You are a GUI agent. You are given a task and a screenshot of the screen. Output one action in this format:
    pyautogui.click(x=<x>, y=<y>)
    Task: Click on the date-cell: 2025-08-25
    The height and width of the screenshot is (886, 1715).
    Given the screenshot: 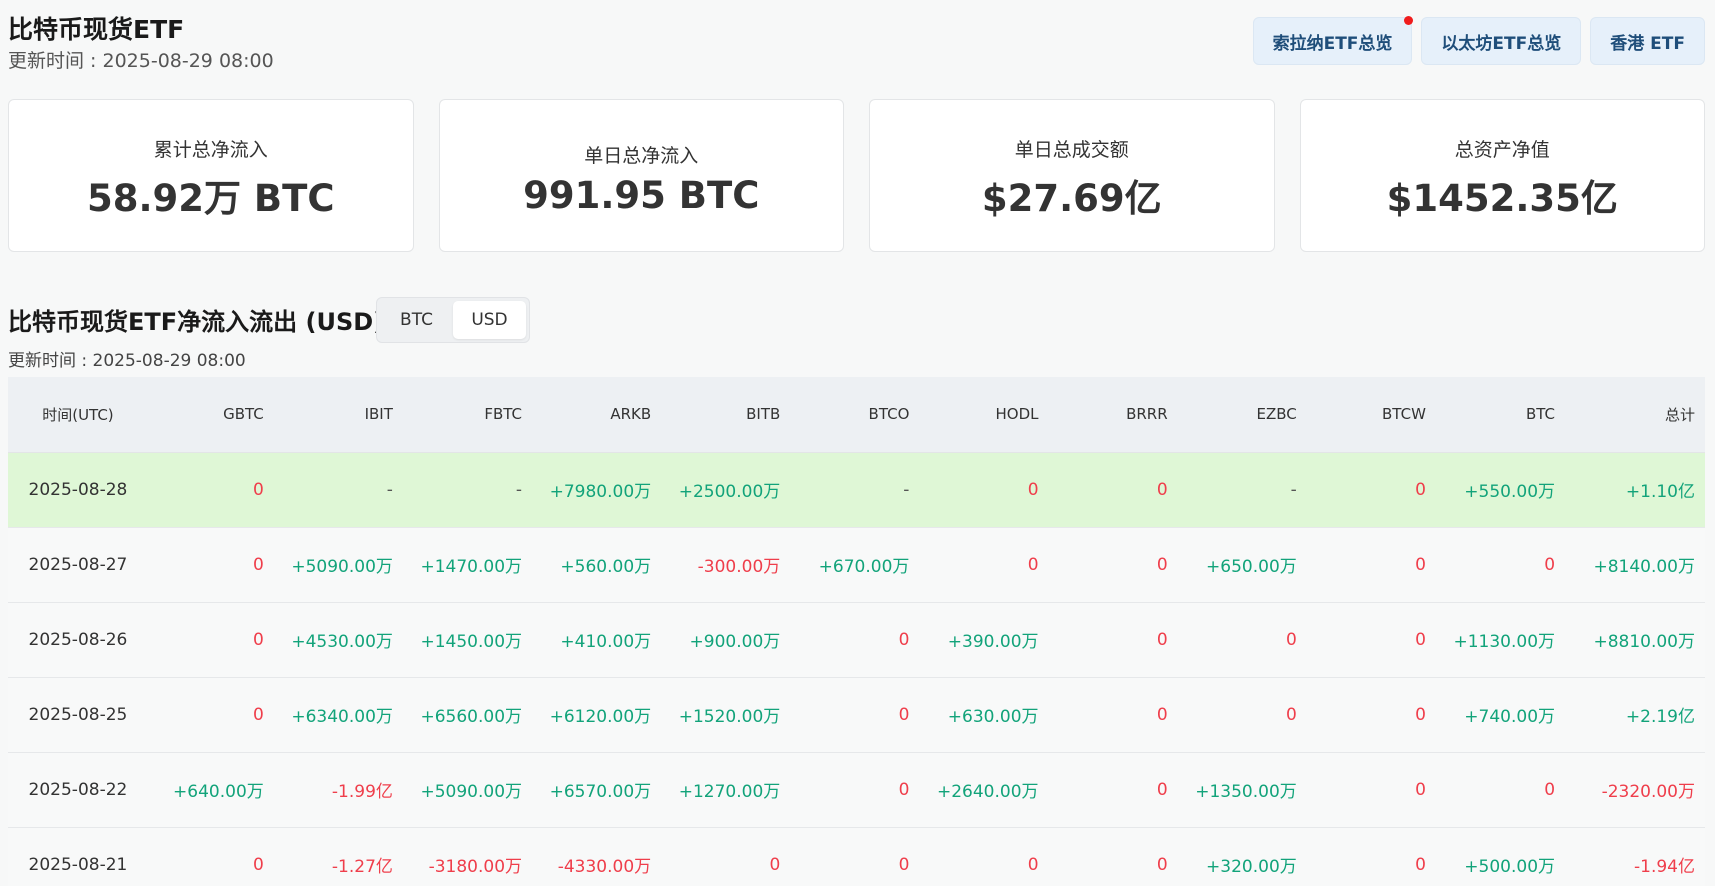 What is the action you would take?
    pyautogui.click(x=78, y=715)
    